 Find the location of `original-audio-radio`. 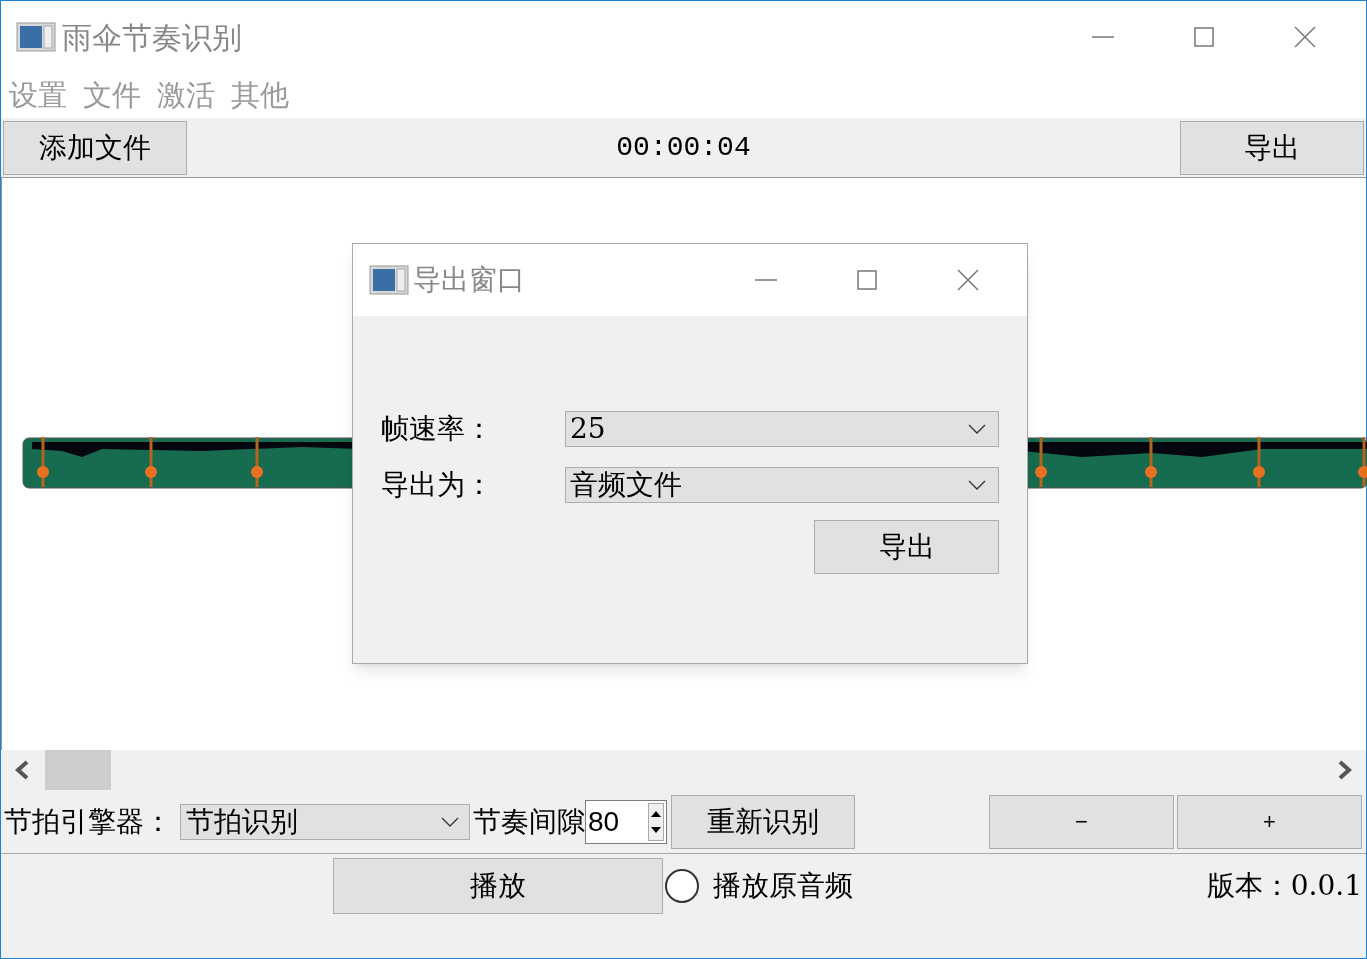

original-audio-radio is located at coordinates (682, 886).